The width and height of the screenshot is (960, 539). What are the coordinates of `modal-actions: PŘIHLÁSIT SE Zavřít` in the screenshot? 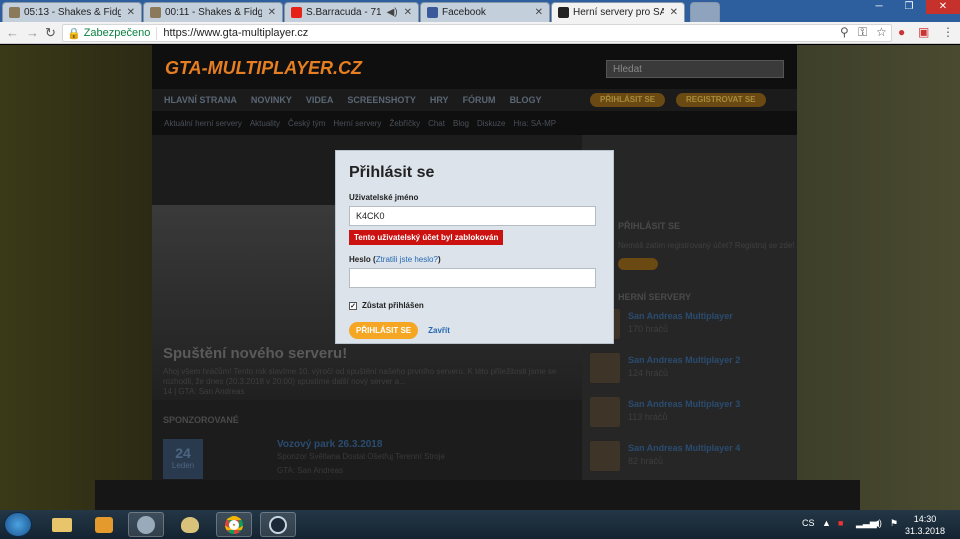 It's located at (474, 330).